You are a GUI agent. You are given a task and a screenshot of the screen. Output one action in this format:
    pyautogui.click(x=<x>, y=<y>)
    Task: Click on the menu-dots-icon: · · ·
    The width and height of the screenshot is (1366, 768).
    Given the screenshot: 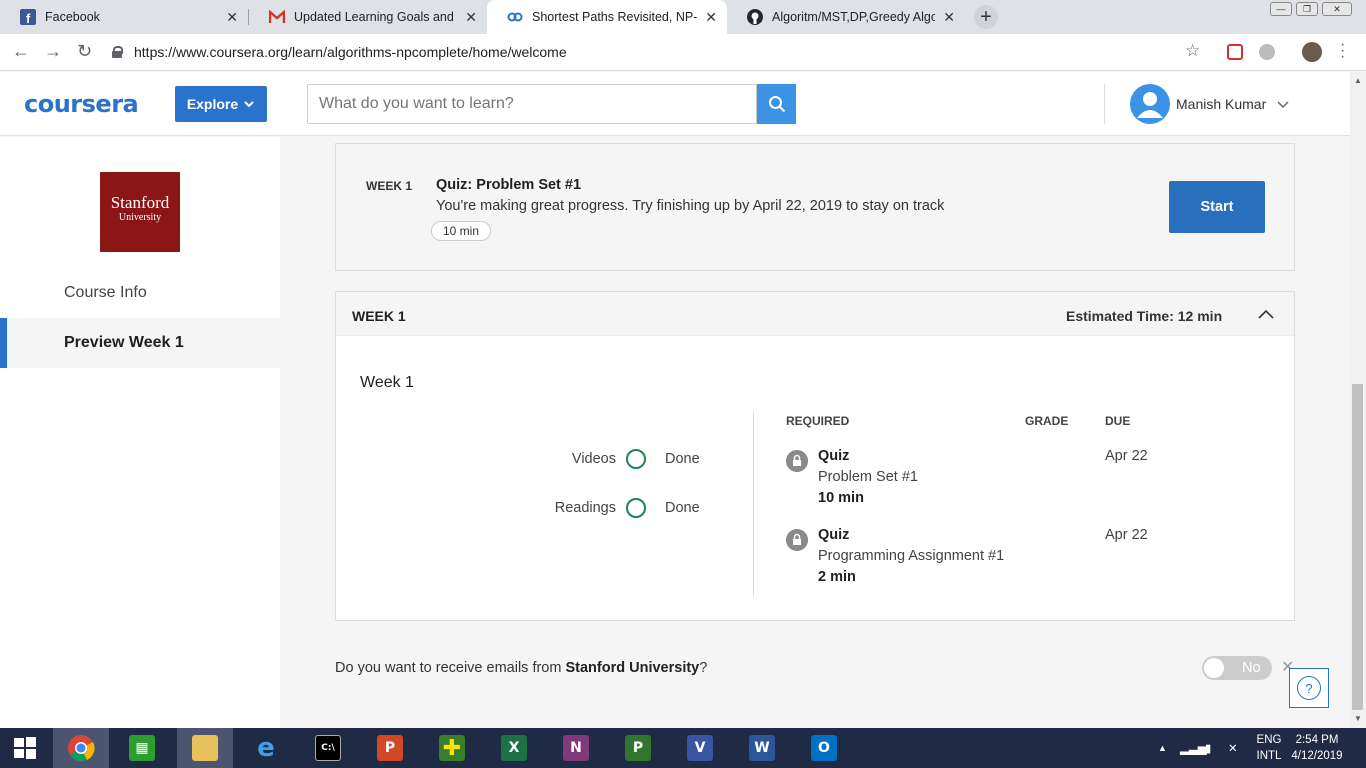 What is the action you would take?
    pyautogui.click(x=1342, y=51)
    